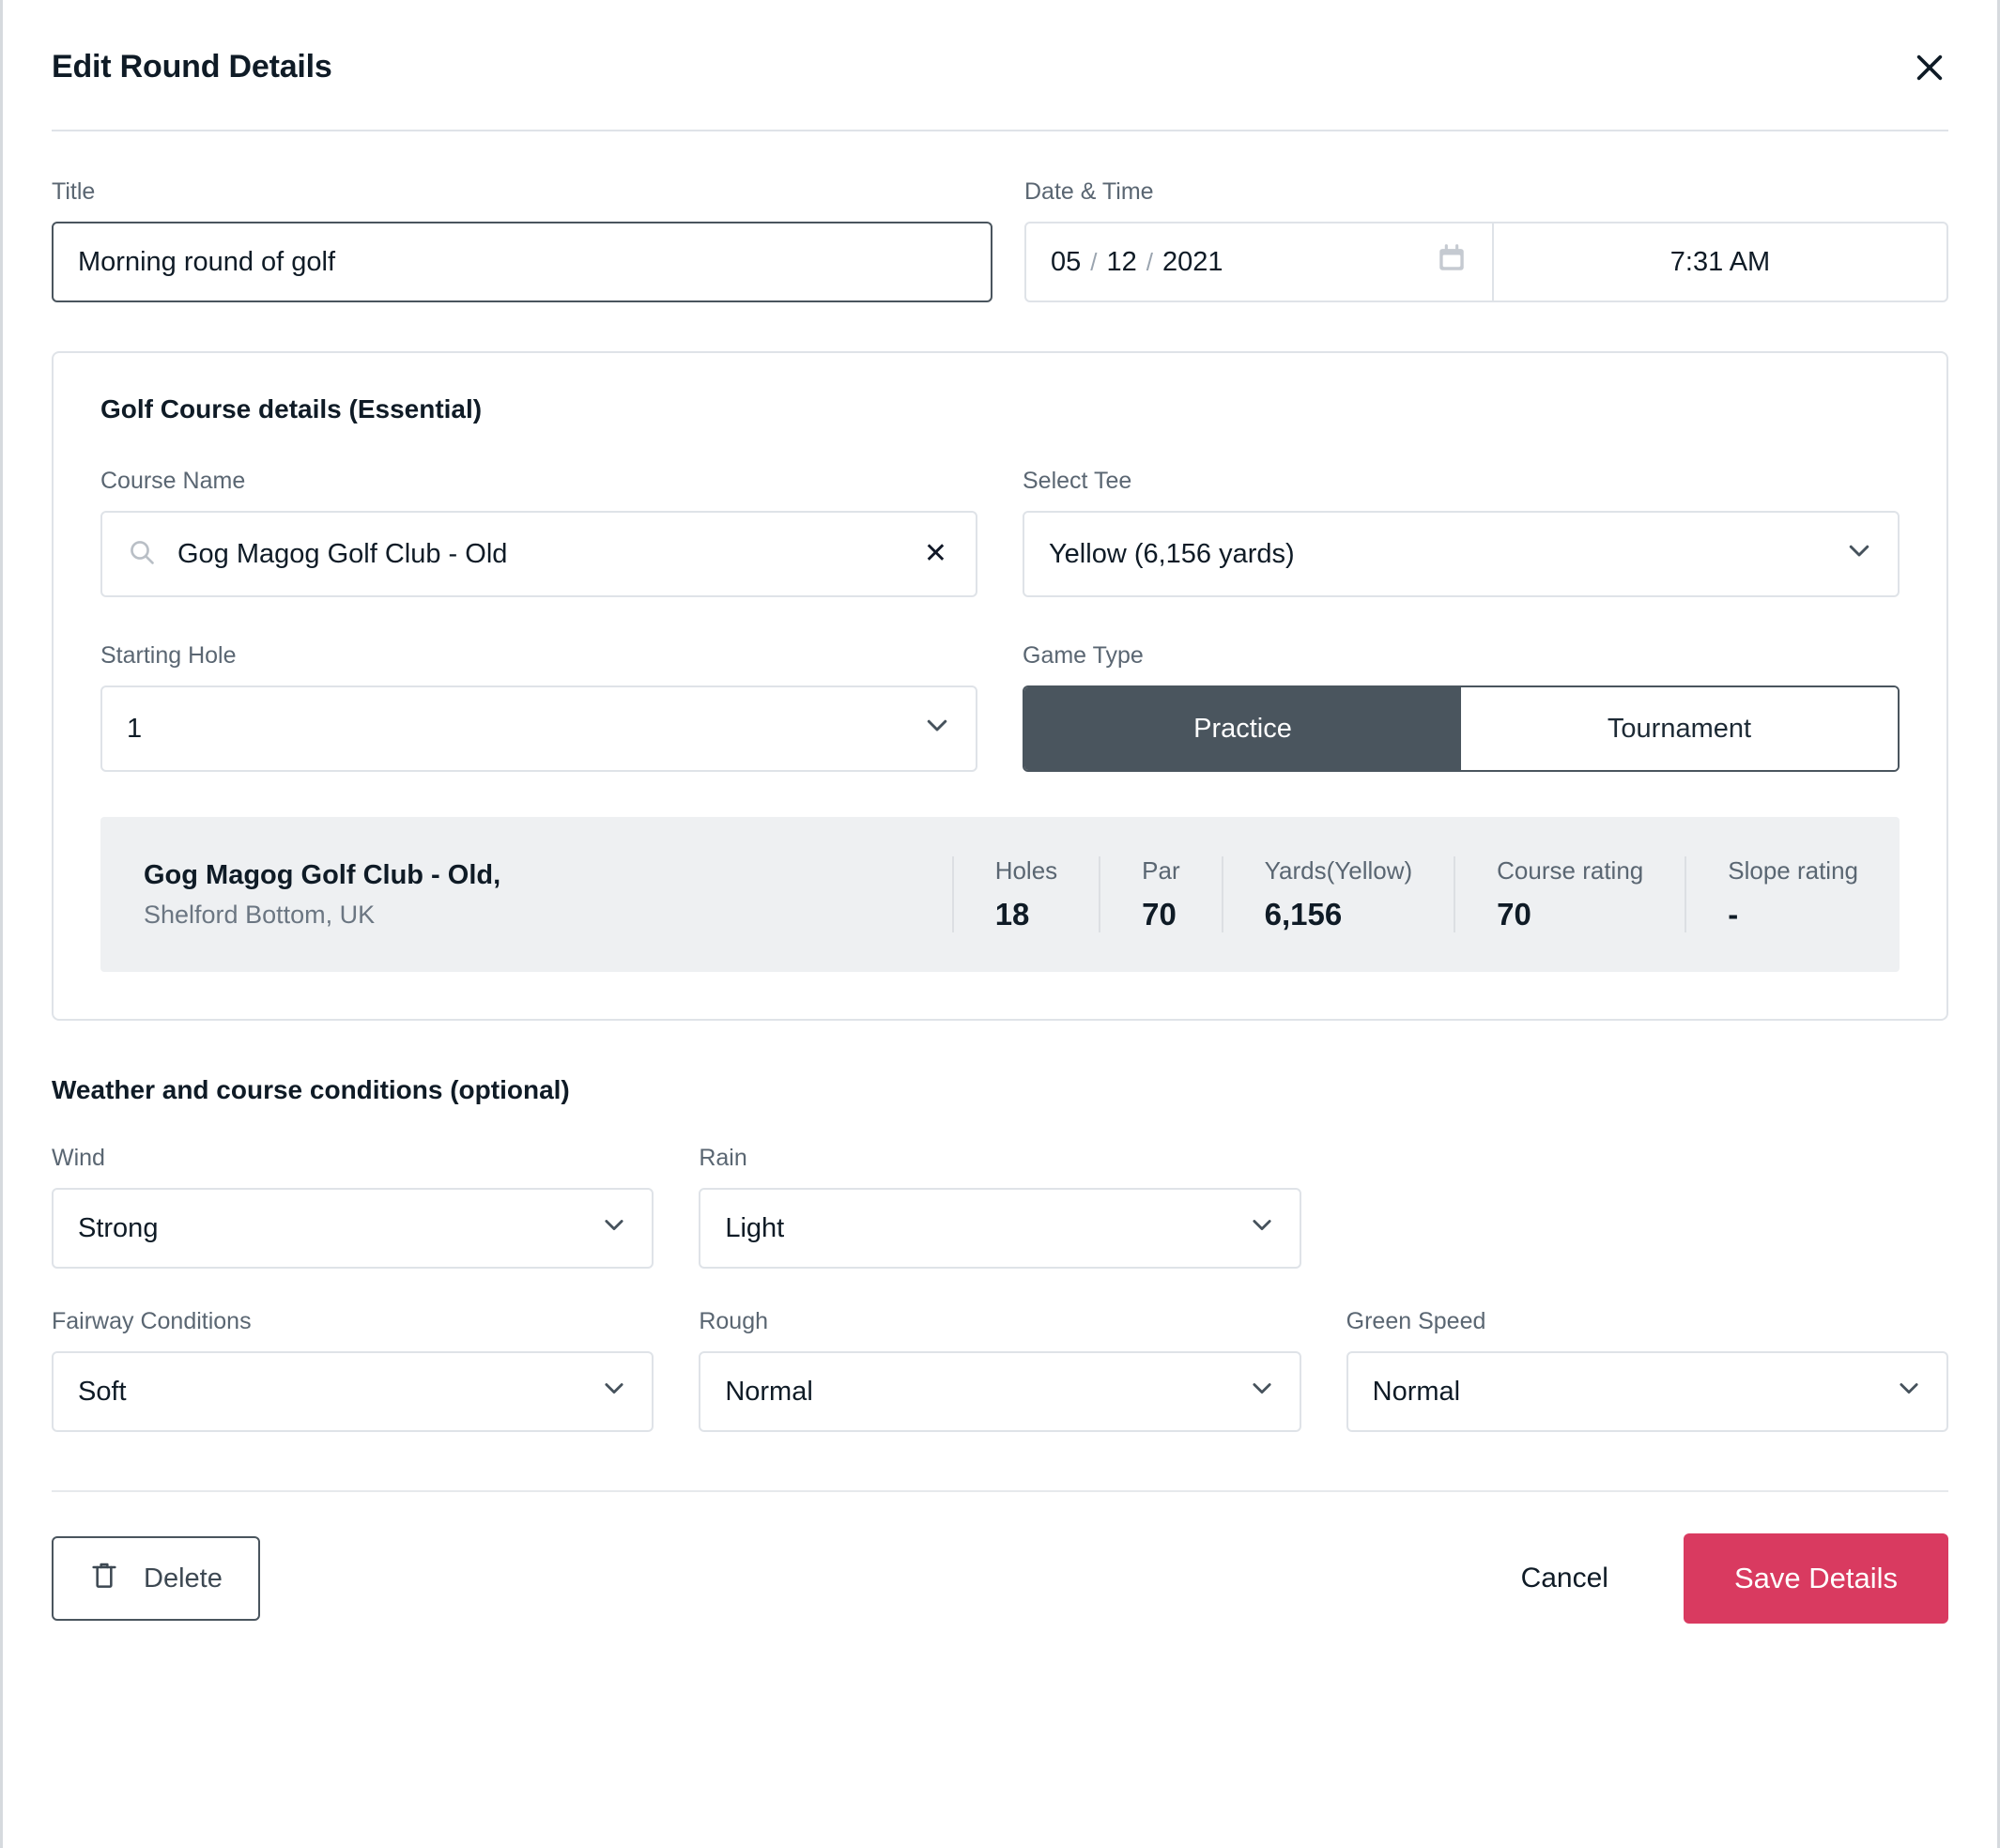  What do you see at coordinates (1679, 728) in the screenshot?
I see `game-type-option-tournament: Tournament` at bounding box center [1679, 728].